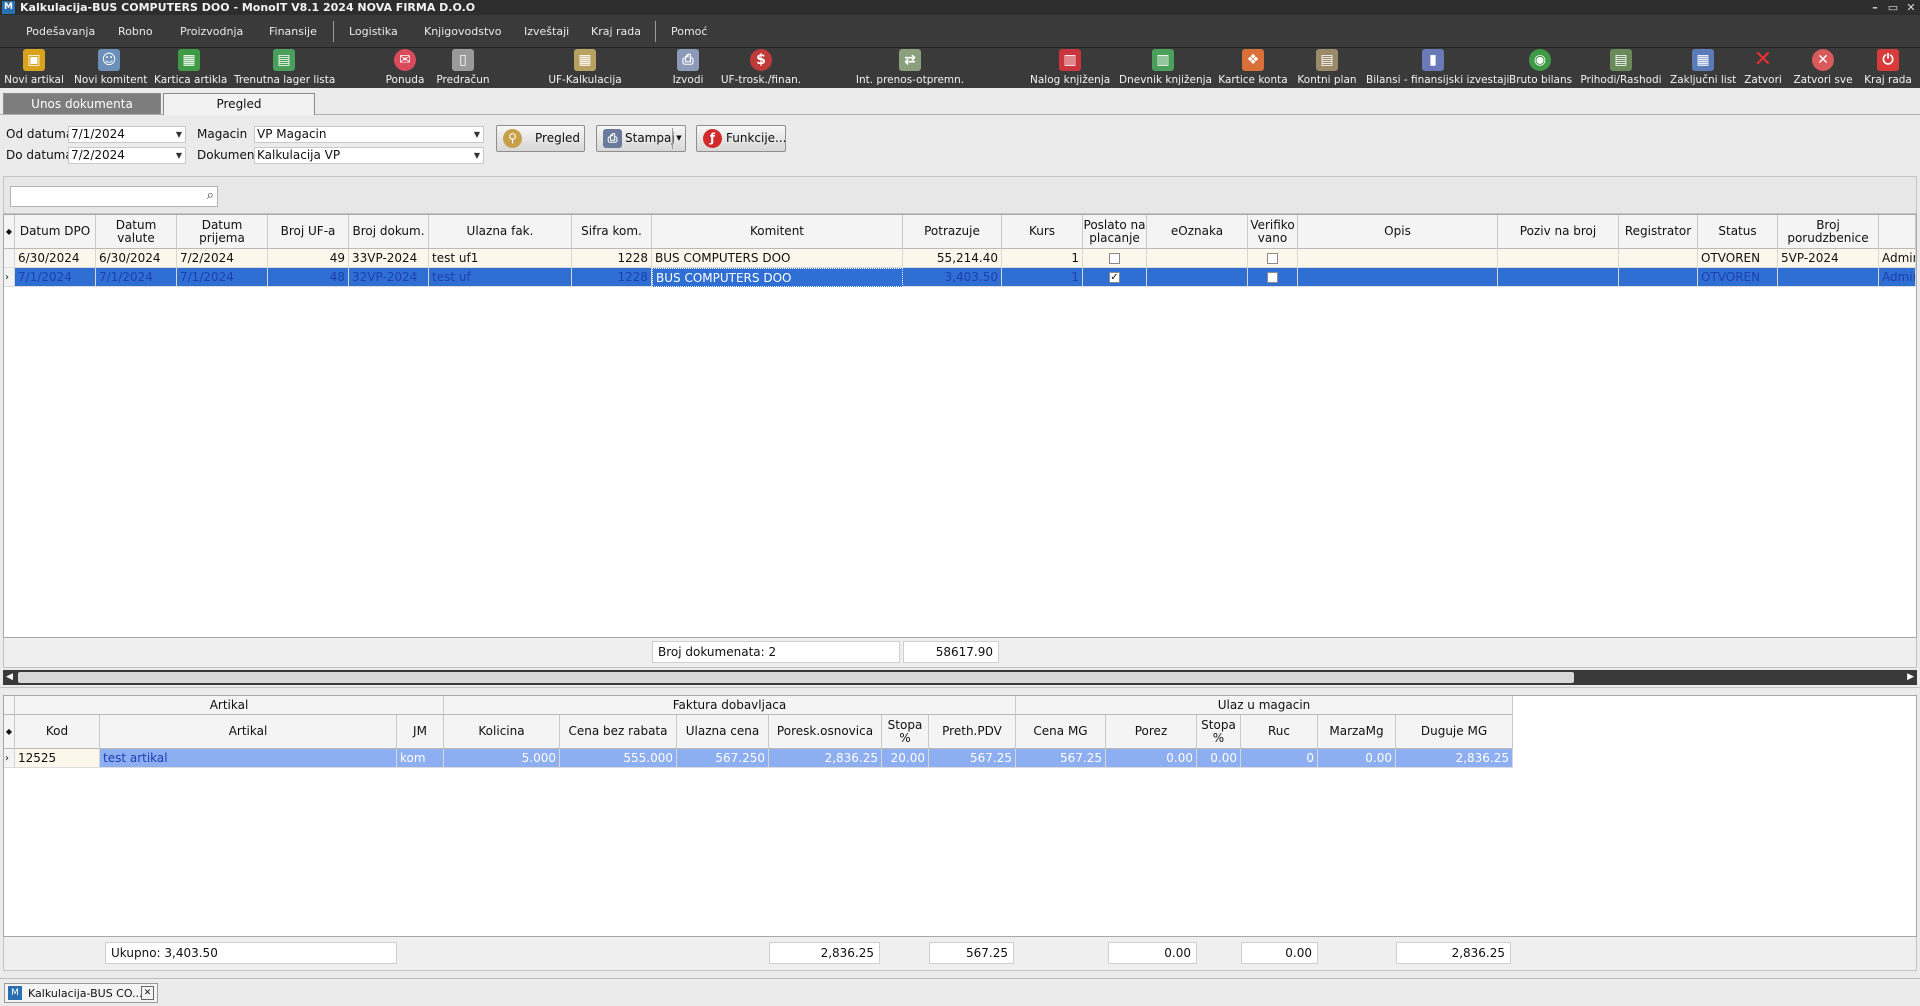 The width and height of the screenshot is (1920, 1006). Describe the element at coordinates (9, 677) in the screenshot. I see `scroll-left-icon: ◀` at that location.